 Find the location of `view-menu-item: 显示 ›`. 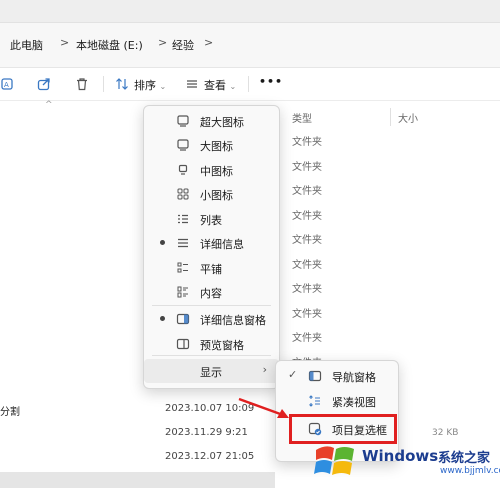

view-menu-item: 显示 › is located at coordinates (211, 371).